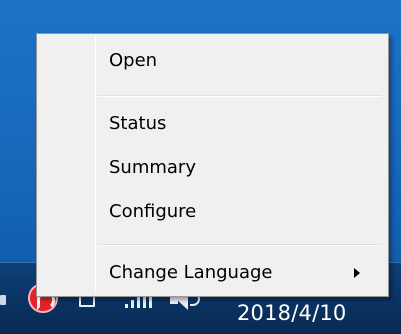 This screenshot has width=401, height=334. Describe the element at coordinates (302, 313) in the screenshot. I see `clock-date: 2018/4/10` at that location.